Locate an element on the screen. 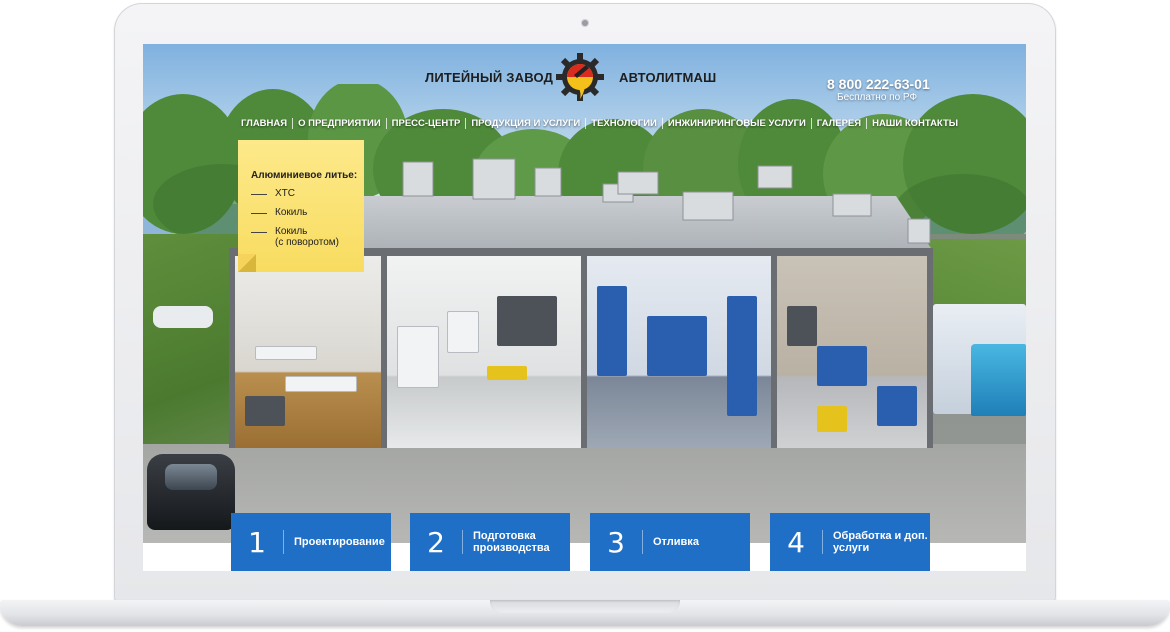 The height and width of the screenshot is (632, 1170). step-label: Проектирование is located at coordinates (339, 542).